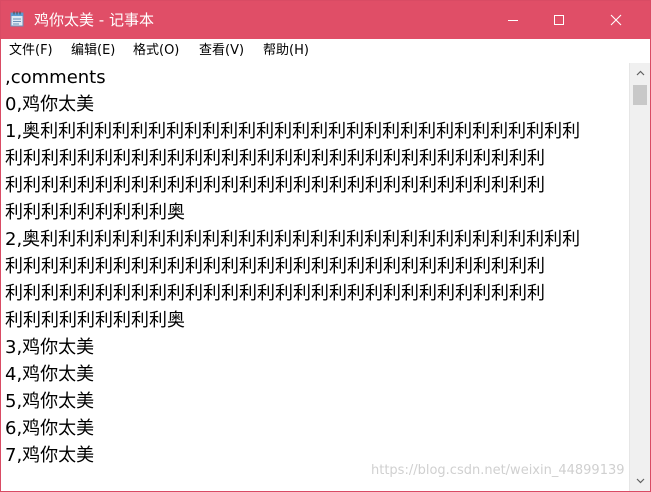  What do you see at coordinates (17, 19) in the screenshot?
I see `notepad-icon` at bounding box center [17, 19].